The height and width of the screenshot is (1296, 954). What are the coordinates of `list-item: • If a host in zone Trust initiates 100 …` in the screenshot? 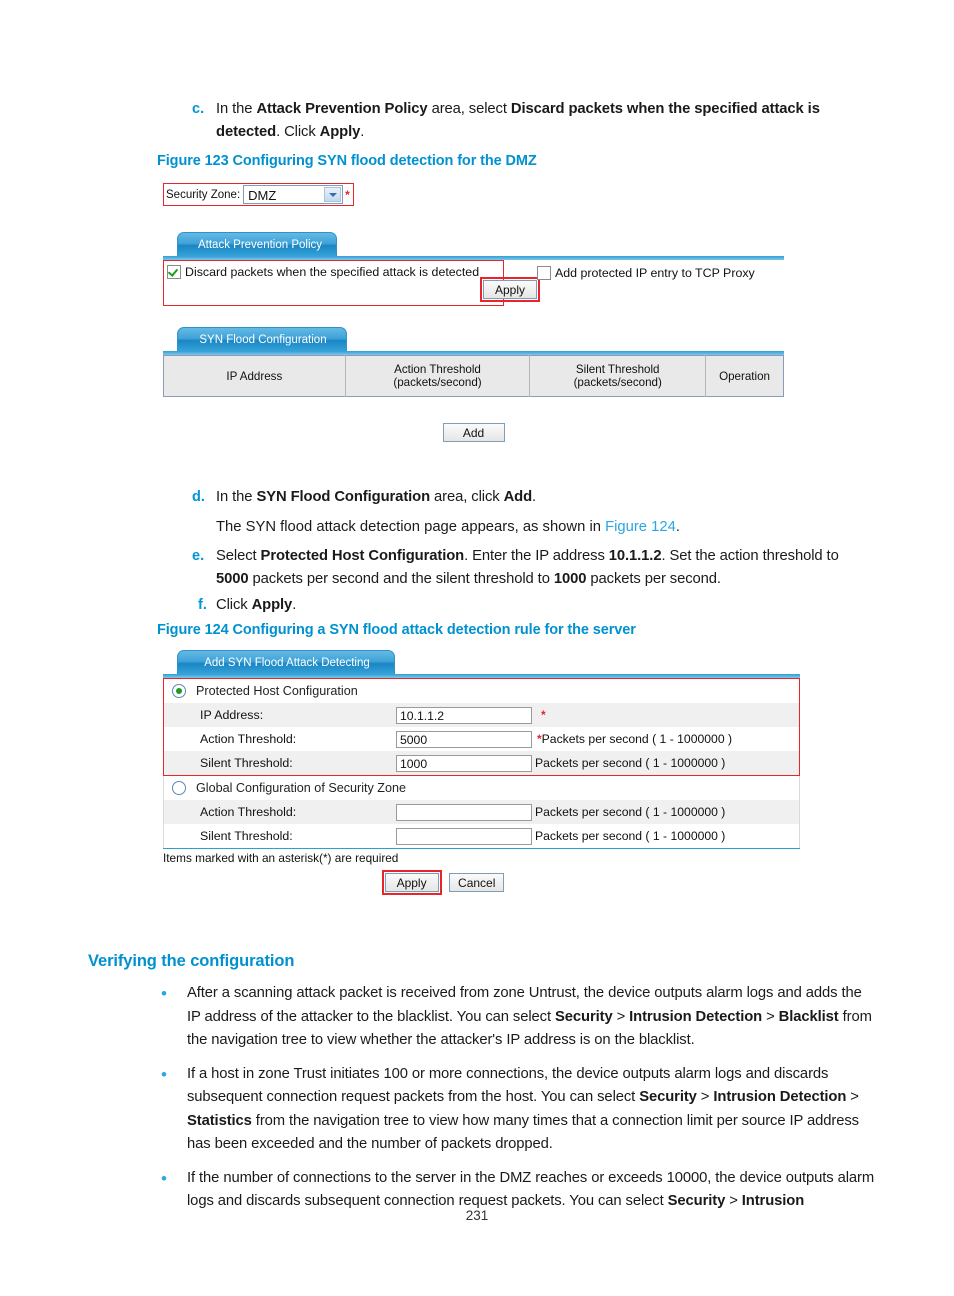 It's located at (515, 1110).